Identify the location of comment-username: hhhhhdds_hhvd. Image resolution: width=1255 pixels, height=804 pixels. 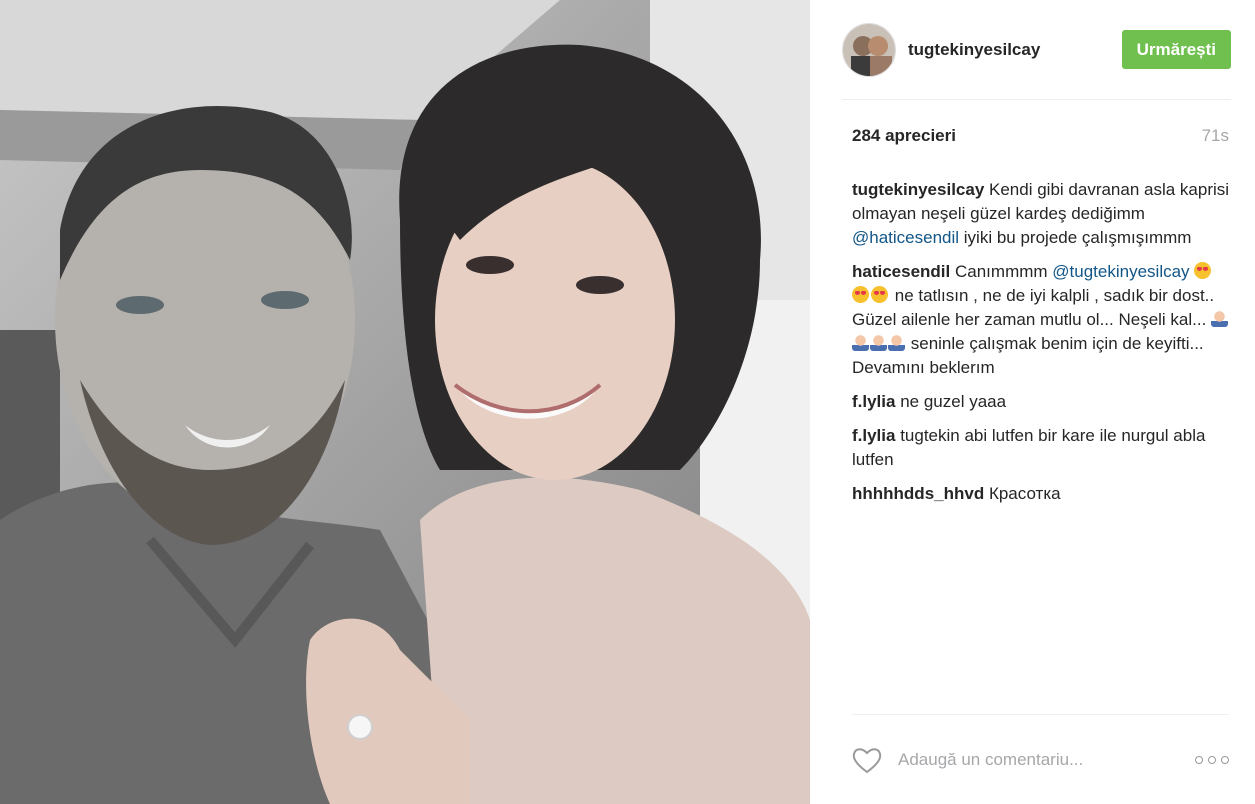
(918, 493).